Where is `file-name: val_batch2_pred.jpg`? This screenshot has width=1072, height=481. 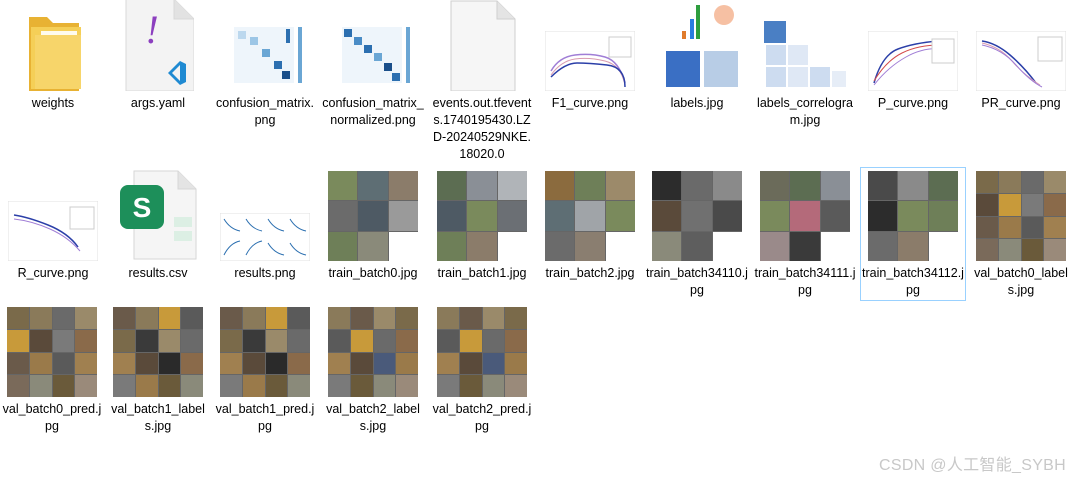 file-name: val_batch2_pred.jpg is located at coordinates (482, 417).